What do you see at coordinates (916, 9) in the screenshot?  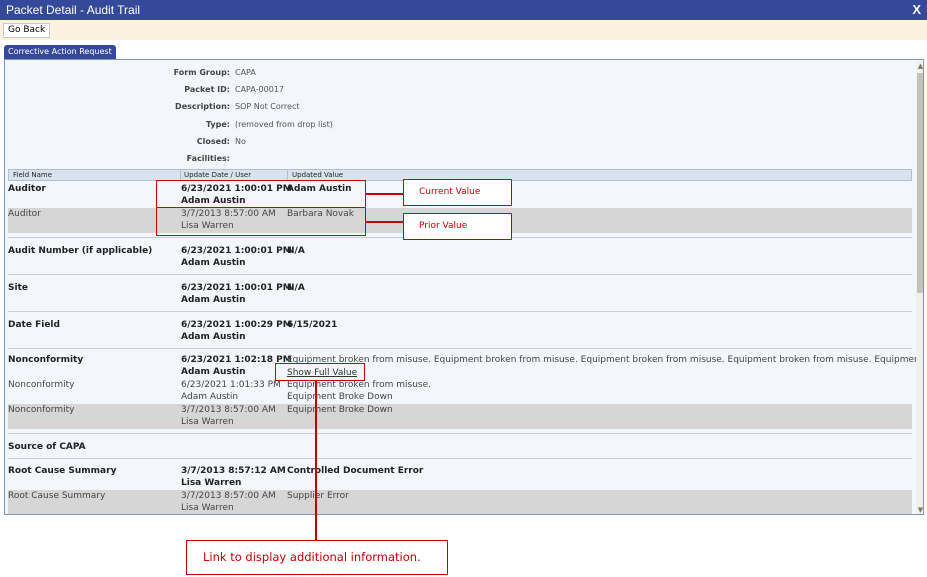 I see `close-button: X` at bounding box center [916, 9].